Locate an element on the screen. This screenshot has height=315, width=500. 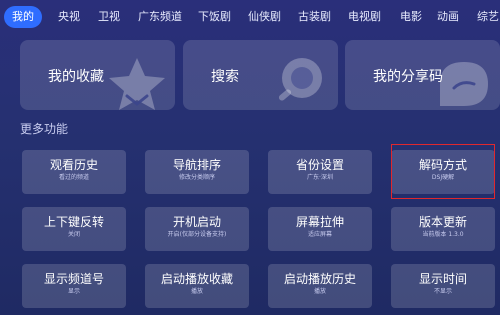
card-title: 导航排序 is located at coordinates (196, 165).